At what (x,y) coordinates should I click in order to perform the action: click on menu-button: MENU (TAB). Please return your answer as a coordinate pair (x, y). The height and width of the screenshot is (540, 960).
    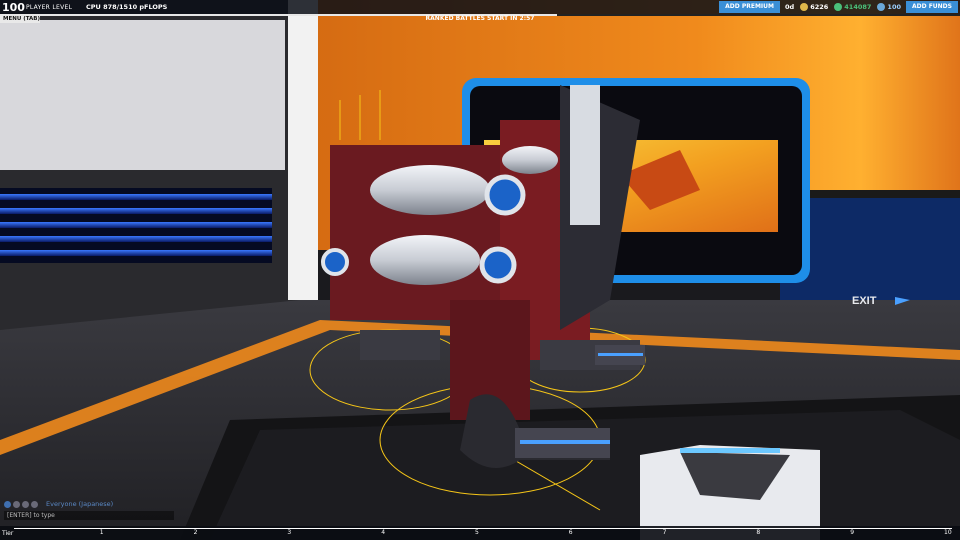
    Looking at the image, I should click on (20, 19).